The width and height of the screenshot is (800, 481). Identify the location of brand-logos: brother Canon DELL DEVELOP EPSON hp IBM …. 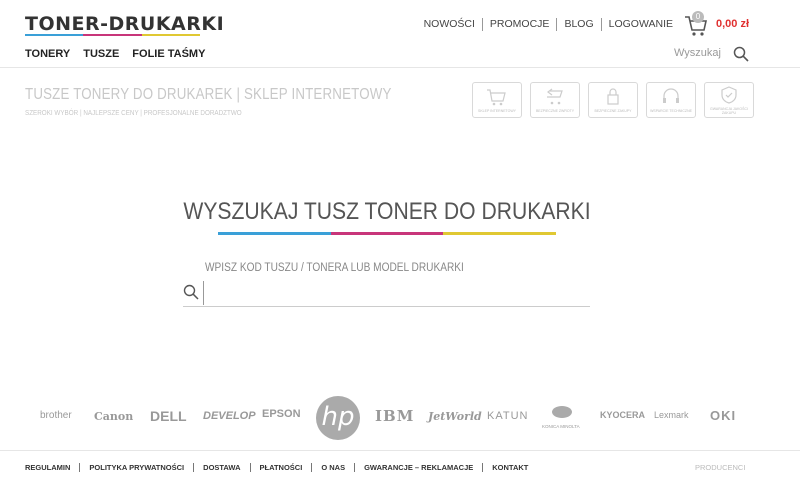
(400, 419).